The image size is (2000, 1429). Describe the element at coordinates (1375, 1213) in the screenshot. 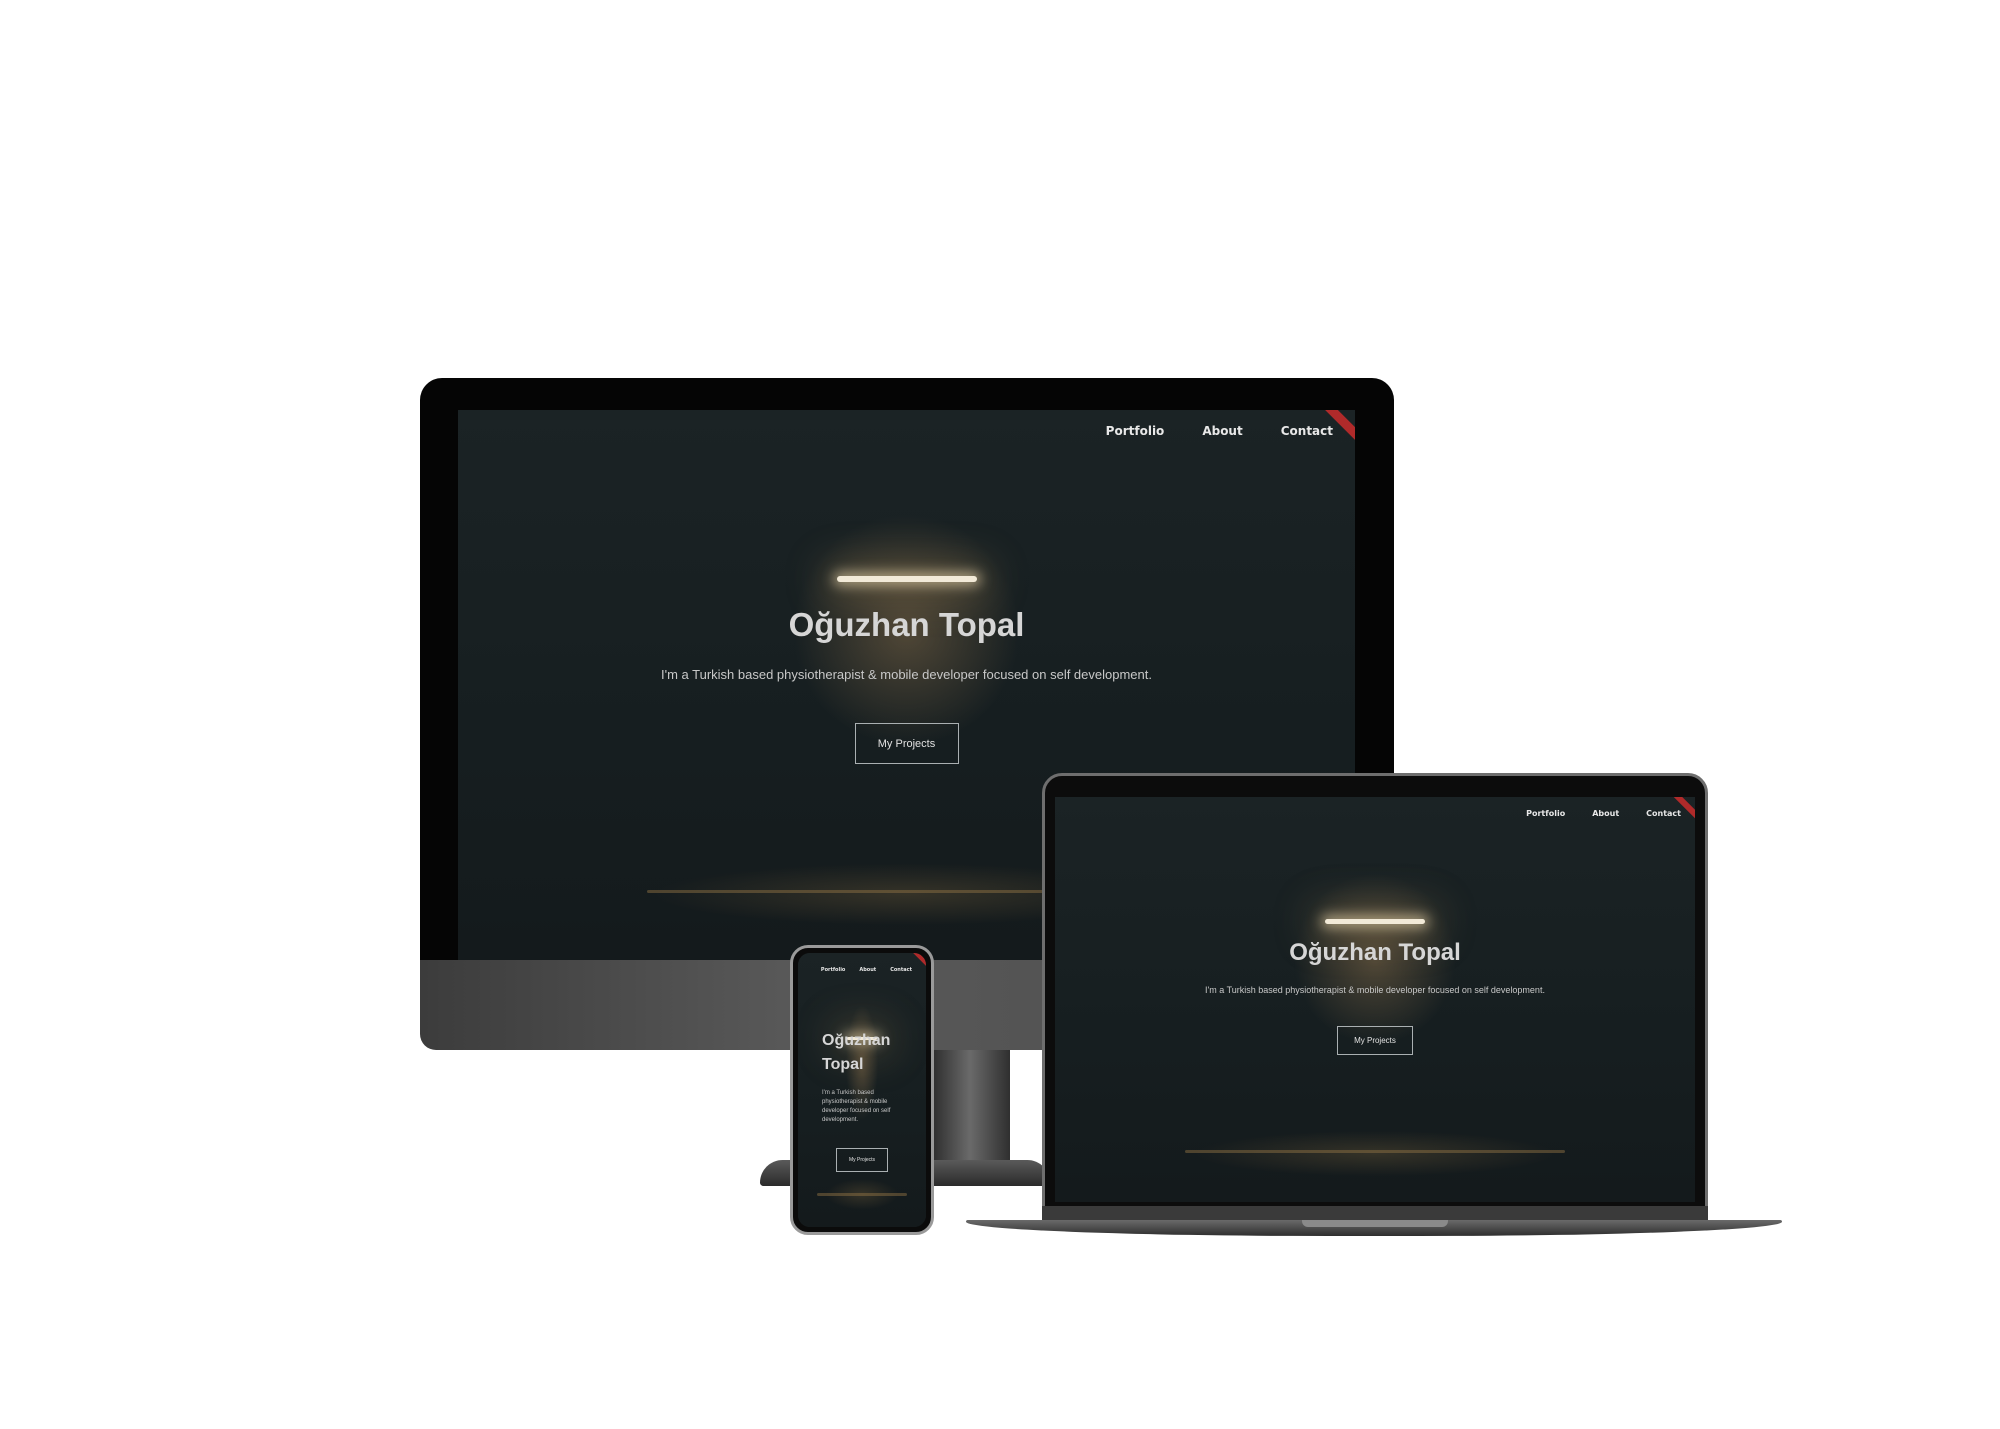

I see `laptop-hinge` at that location.